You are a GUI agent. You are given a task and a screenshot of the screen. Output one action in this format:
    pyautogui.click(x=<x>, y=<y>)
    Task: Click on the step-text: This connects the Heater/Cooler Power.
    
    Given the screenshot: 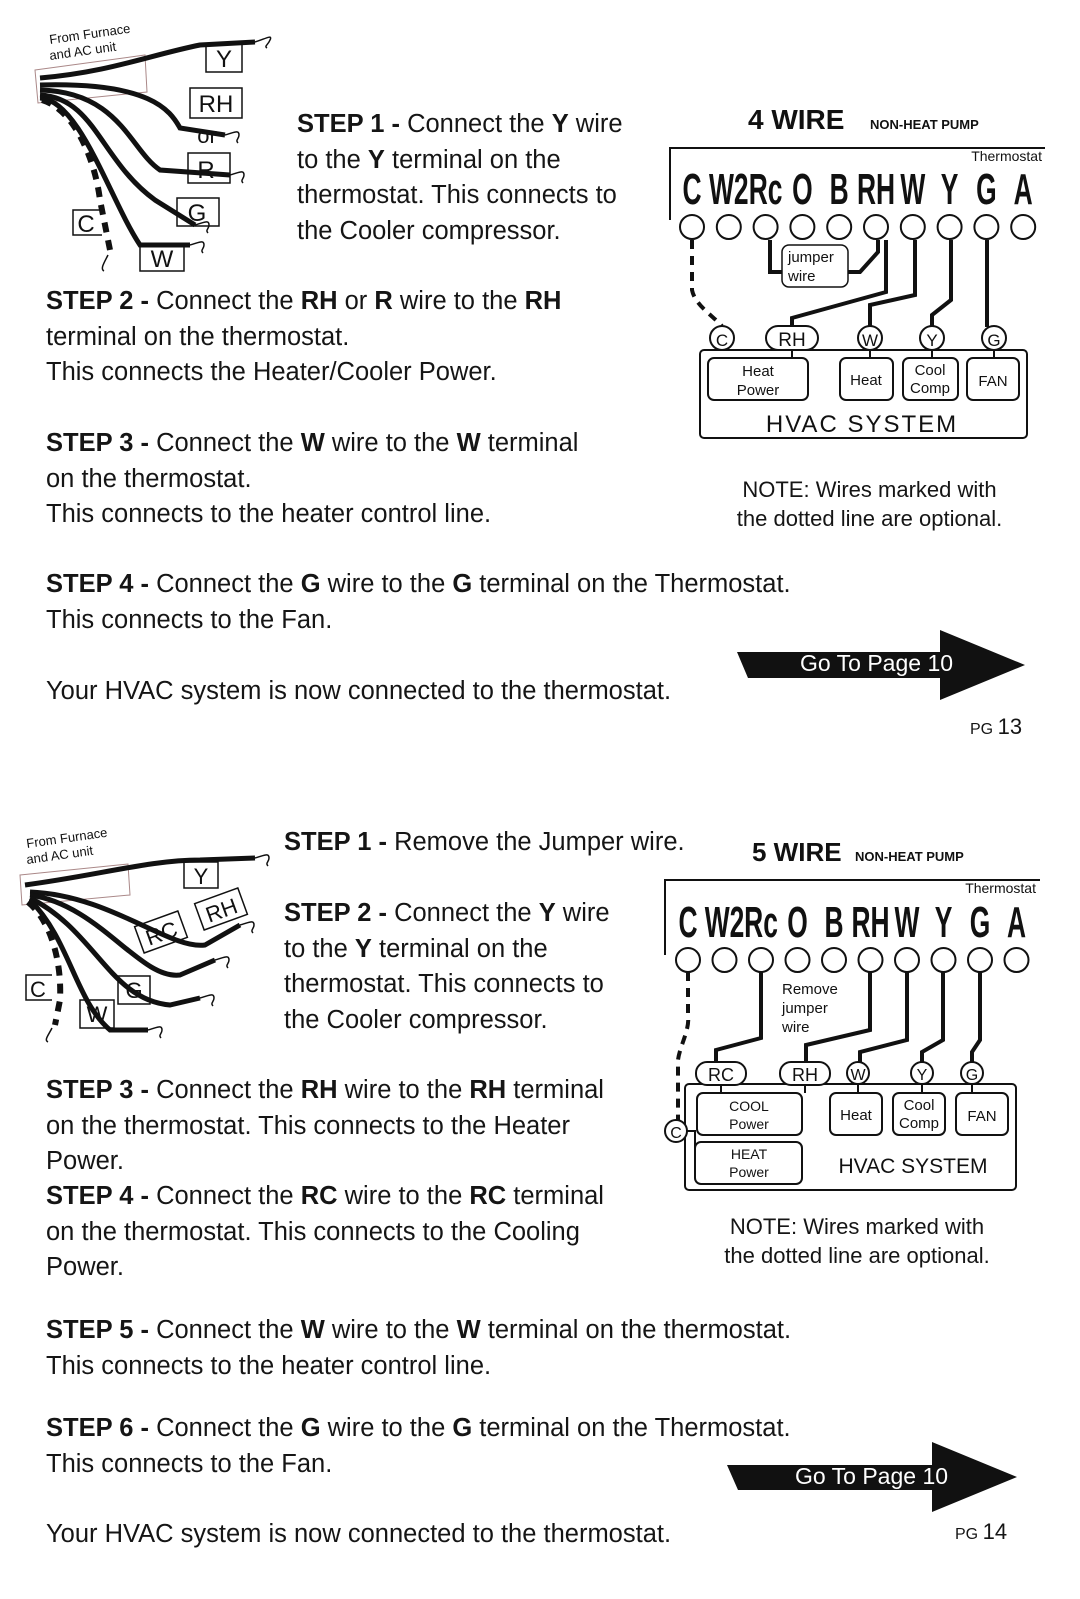 What is the action you would take?
    pyautogui.click(x=271, y=372)
    